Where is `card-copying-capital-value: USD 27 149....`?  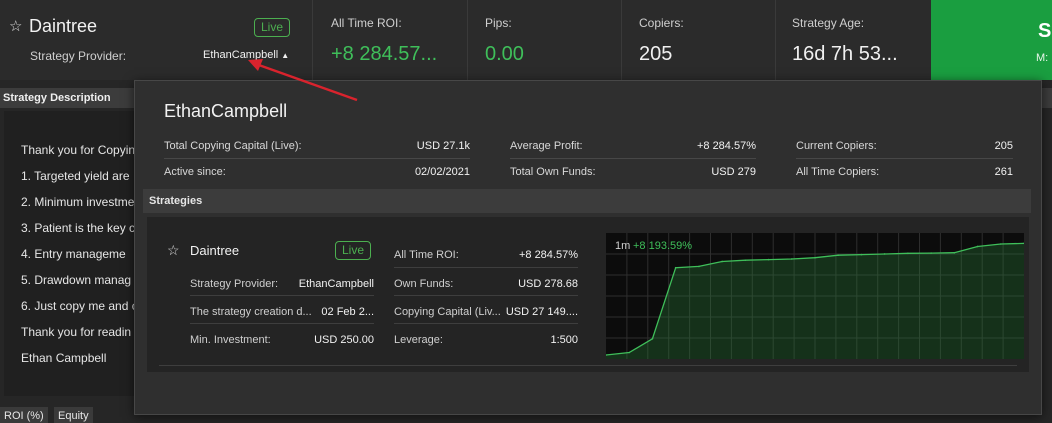
card-copying-capital-value: USD 27 149.... is located at coordinates (541, 312).